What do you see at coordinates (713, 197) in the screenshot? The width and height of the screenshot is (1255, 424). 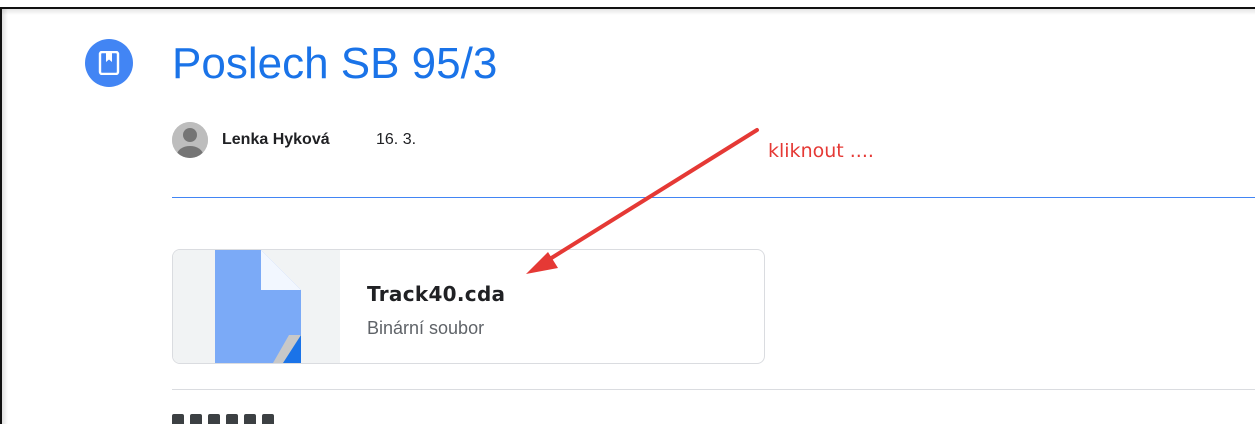 I see `header-divider` at bounding box center [713, 197].